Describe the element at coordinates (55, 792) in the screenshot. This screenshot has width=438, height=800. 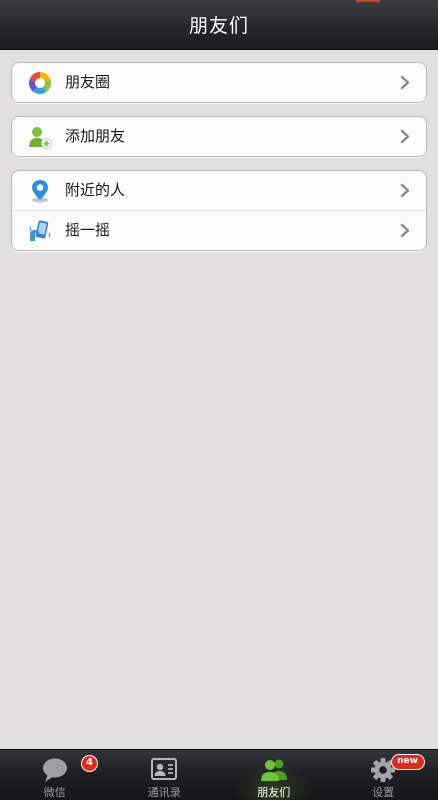
I see `tab-label: 微信` at that location.